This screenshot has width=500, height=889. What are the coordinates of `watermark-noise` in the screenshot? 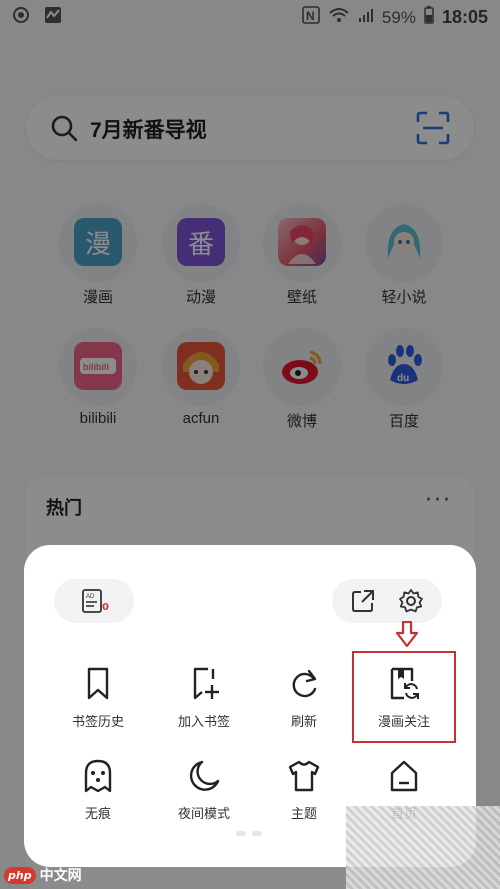 It's located at (423, 847).